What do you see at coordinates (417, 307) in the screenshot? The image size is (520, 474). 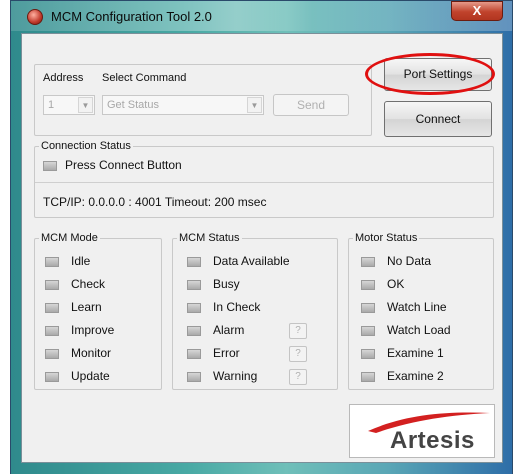 I see `motor-watch-line-label: Watch Line` at bounding box center [417, 307].